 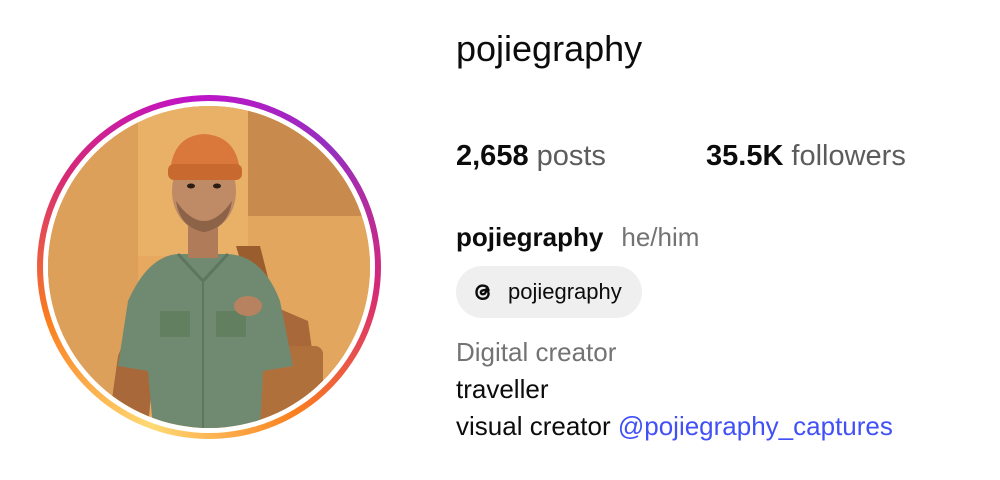 I want to click on bio-line-text: visual creator, so click(x=533, y=426).